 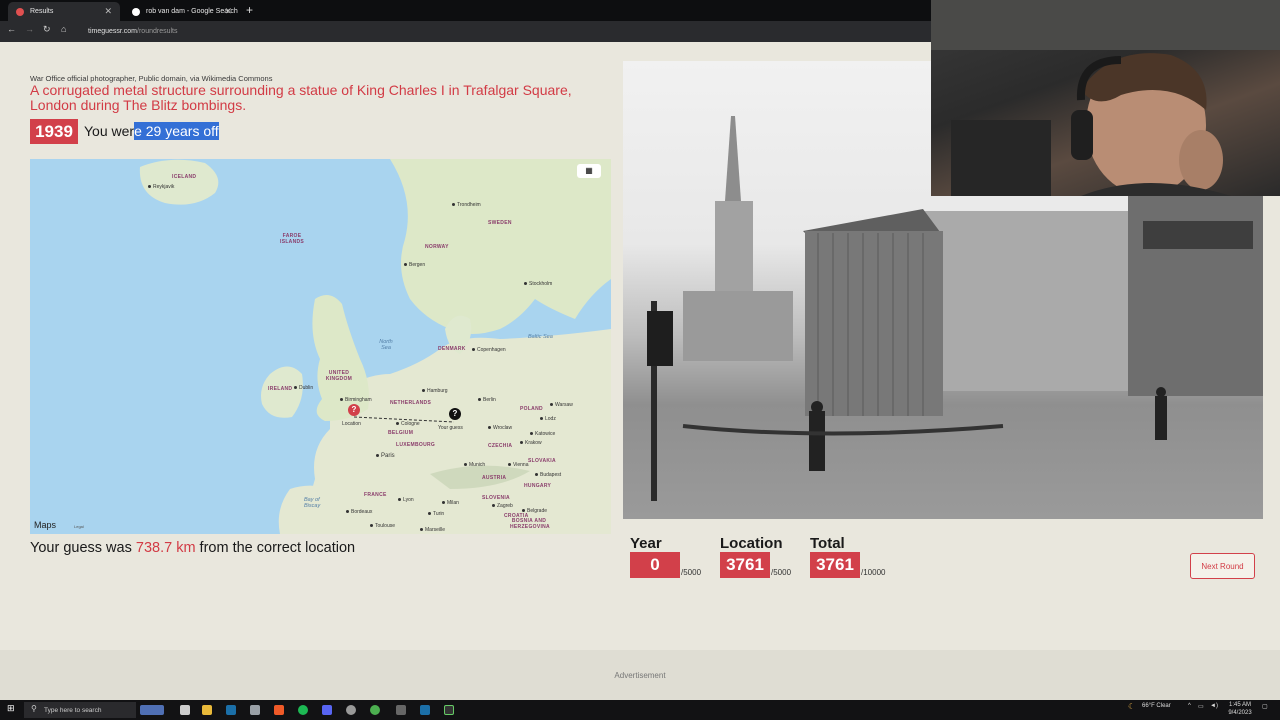 I want to click on map-label-bay-of-biscay: Bay of Biscay, so click(x=312, y=503).